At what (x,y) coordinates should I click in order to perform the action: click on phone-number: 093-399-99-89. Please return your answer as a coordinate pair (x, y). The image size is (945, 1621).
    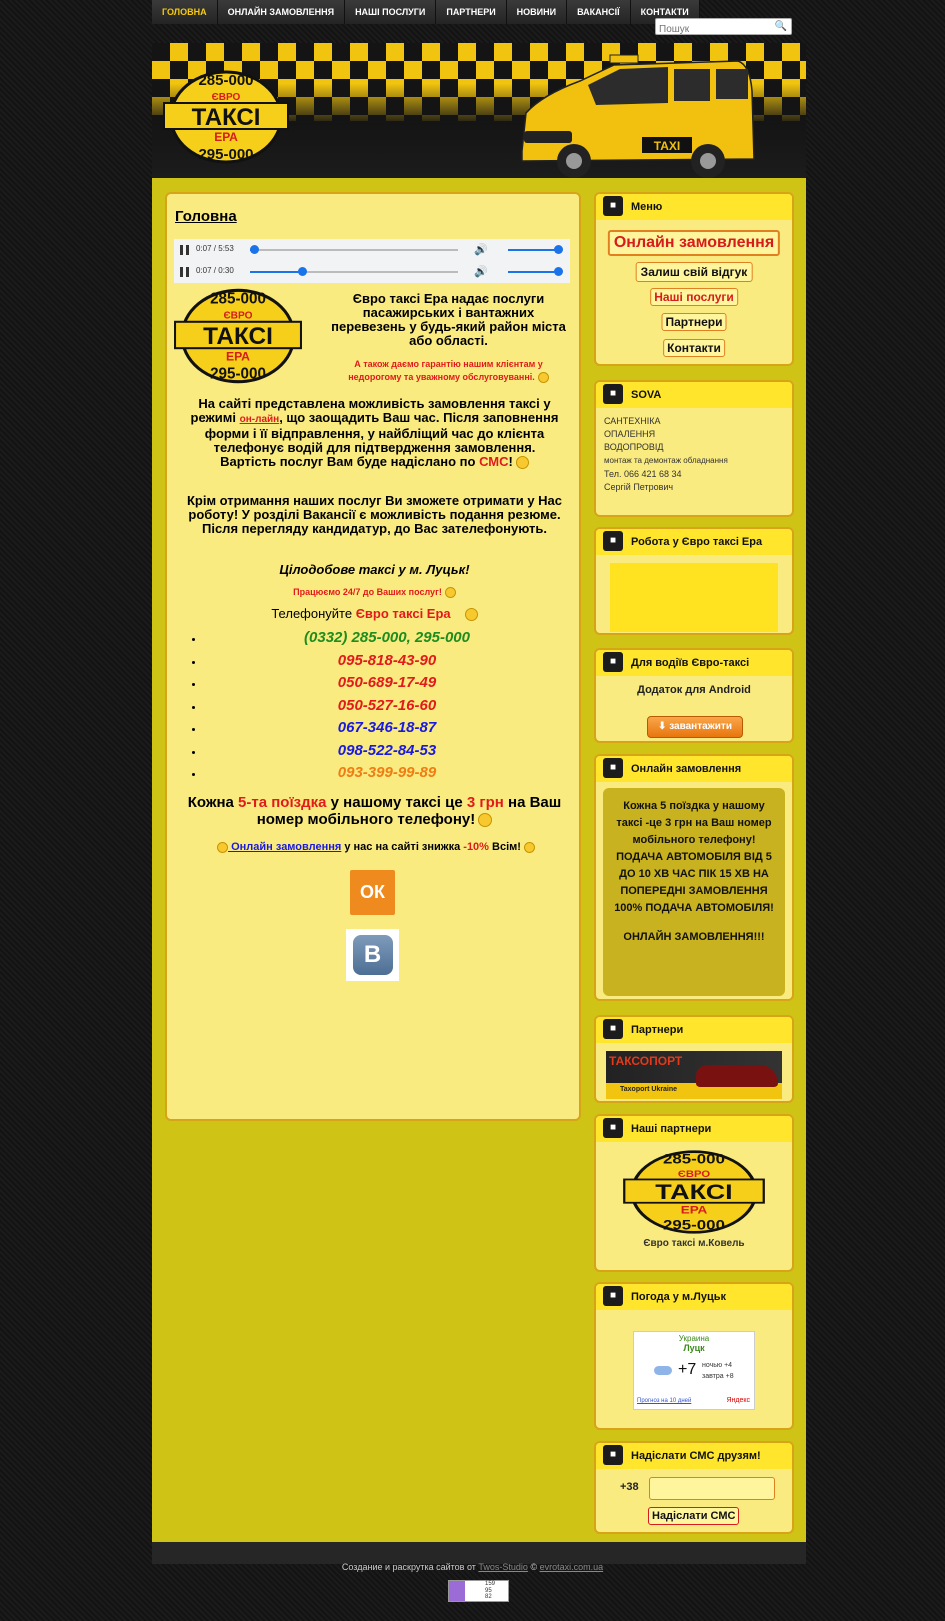
    Looking at the image, I should click on (387, 772).